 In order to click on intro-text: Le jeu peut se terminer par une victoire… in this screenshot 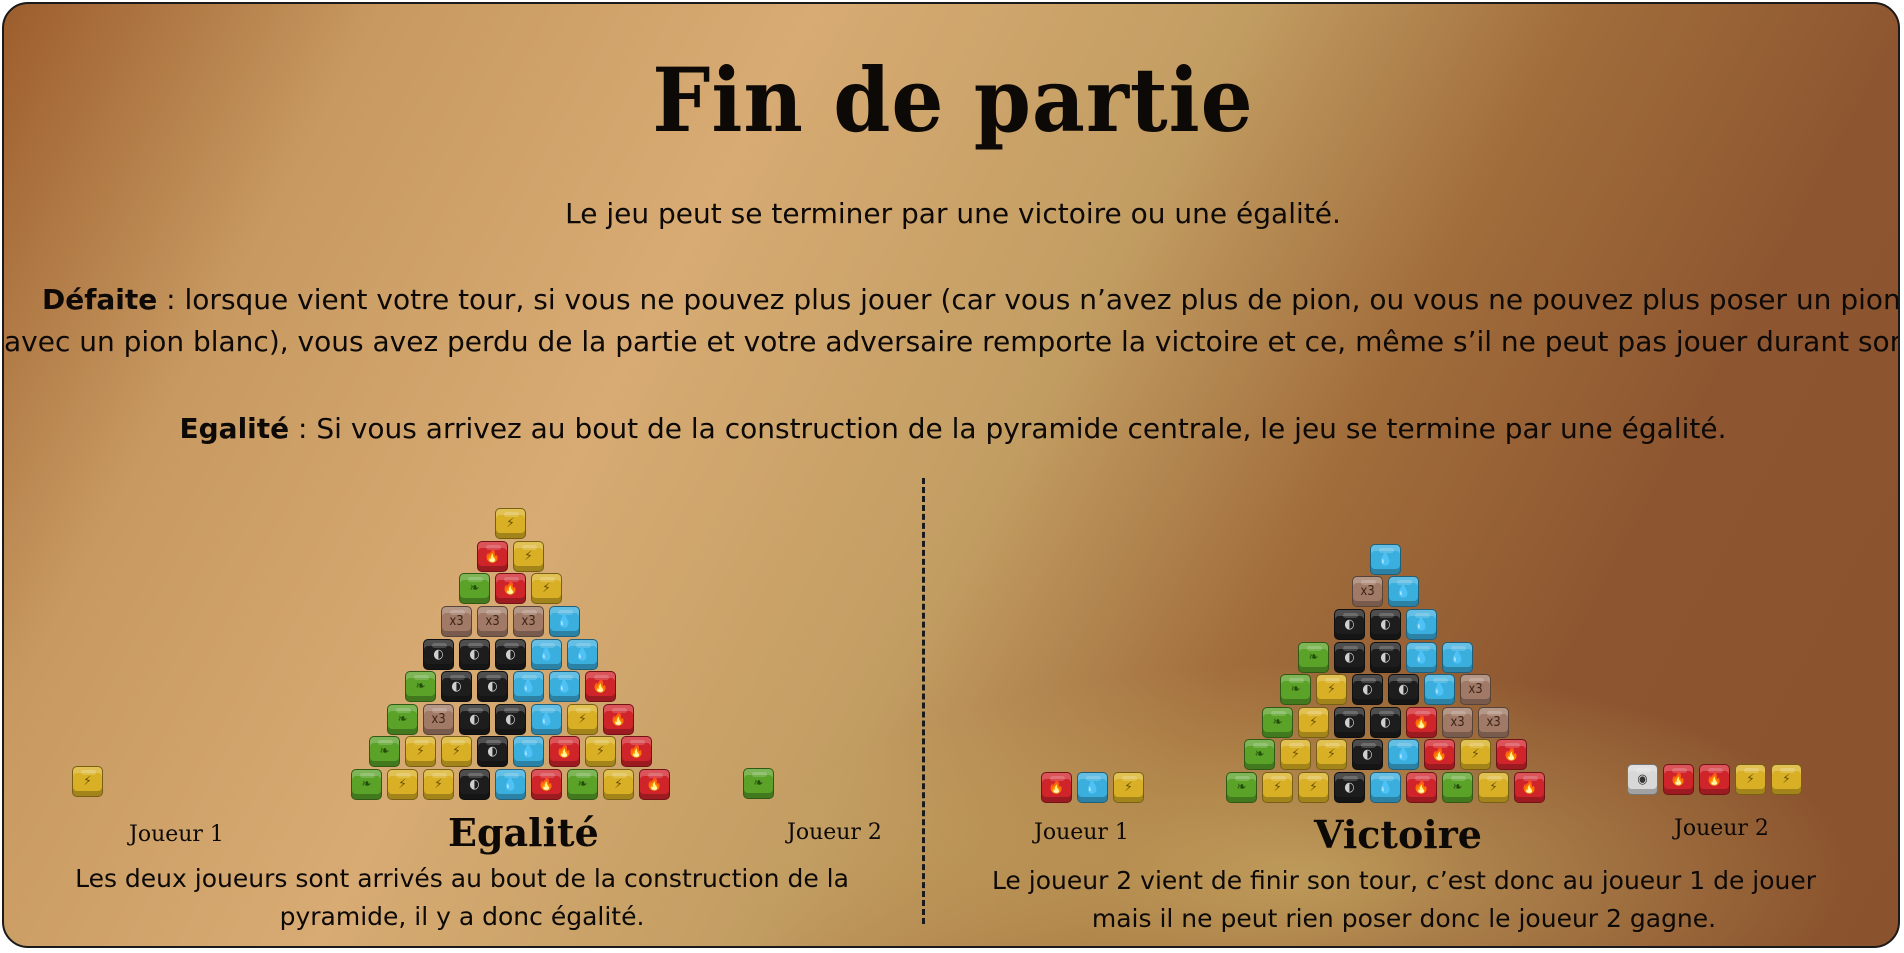, I will do `click(953, 213)`.